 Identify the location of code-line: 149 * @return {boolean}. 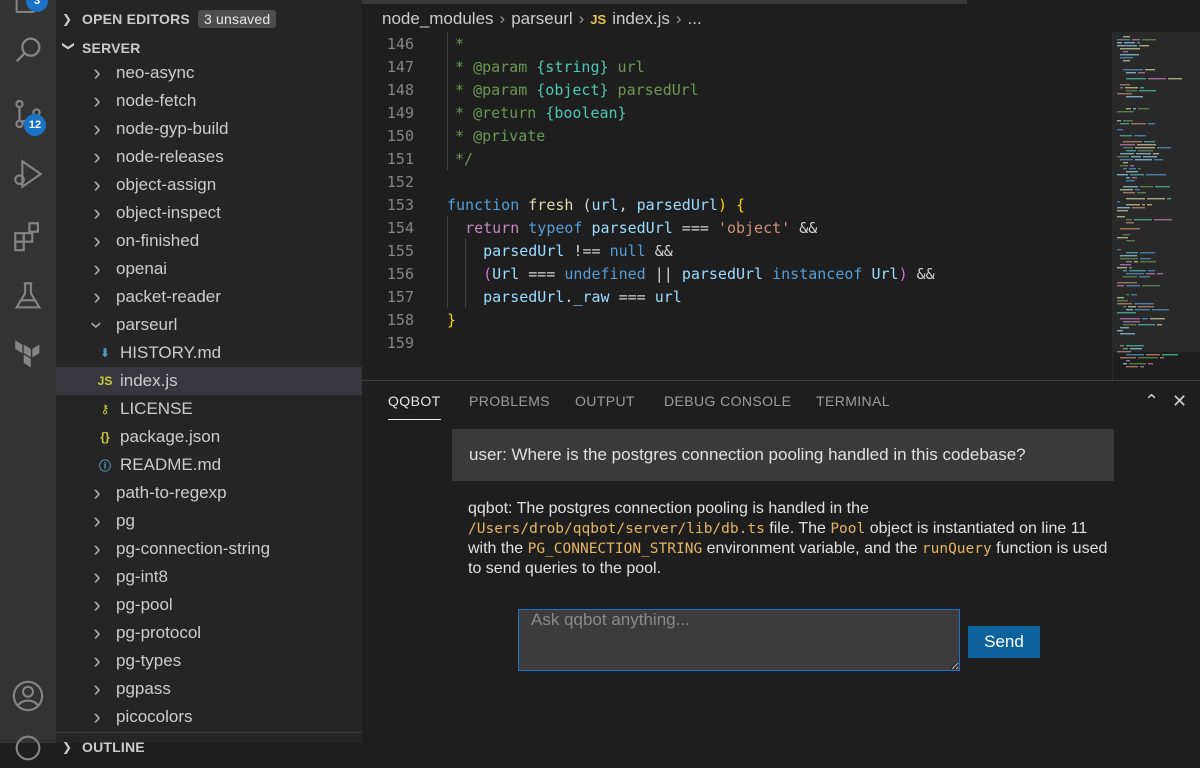
(494, 112).